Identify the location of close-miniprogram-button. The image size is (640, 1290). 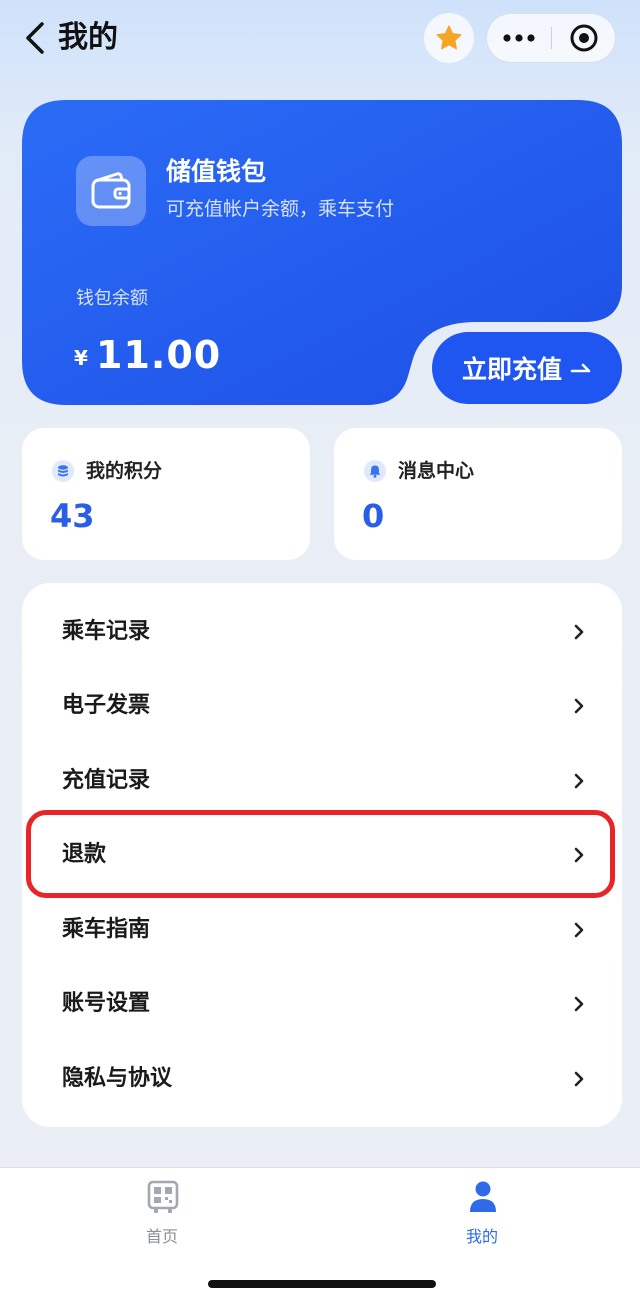
(584, 38).